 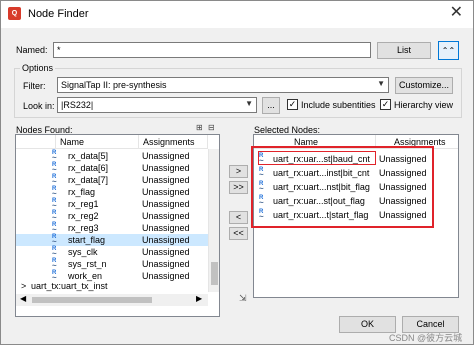 What do you see at coordinates (112, 264) in the screenshot?
I see `list-item: R ~ sys_rst_n Unassigned` at bounding box center [112, 264].